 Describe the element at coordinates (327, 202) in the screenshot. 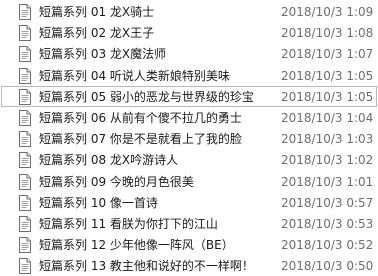

I see `file-modified-date: 2018/10/3 0:57` at that location.